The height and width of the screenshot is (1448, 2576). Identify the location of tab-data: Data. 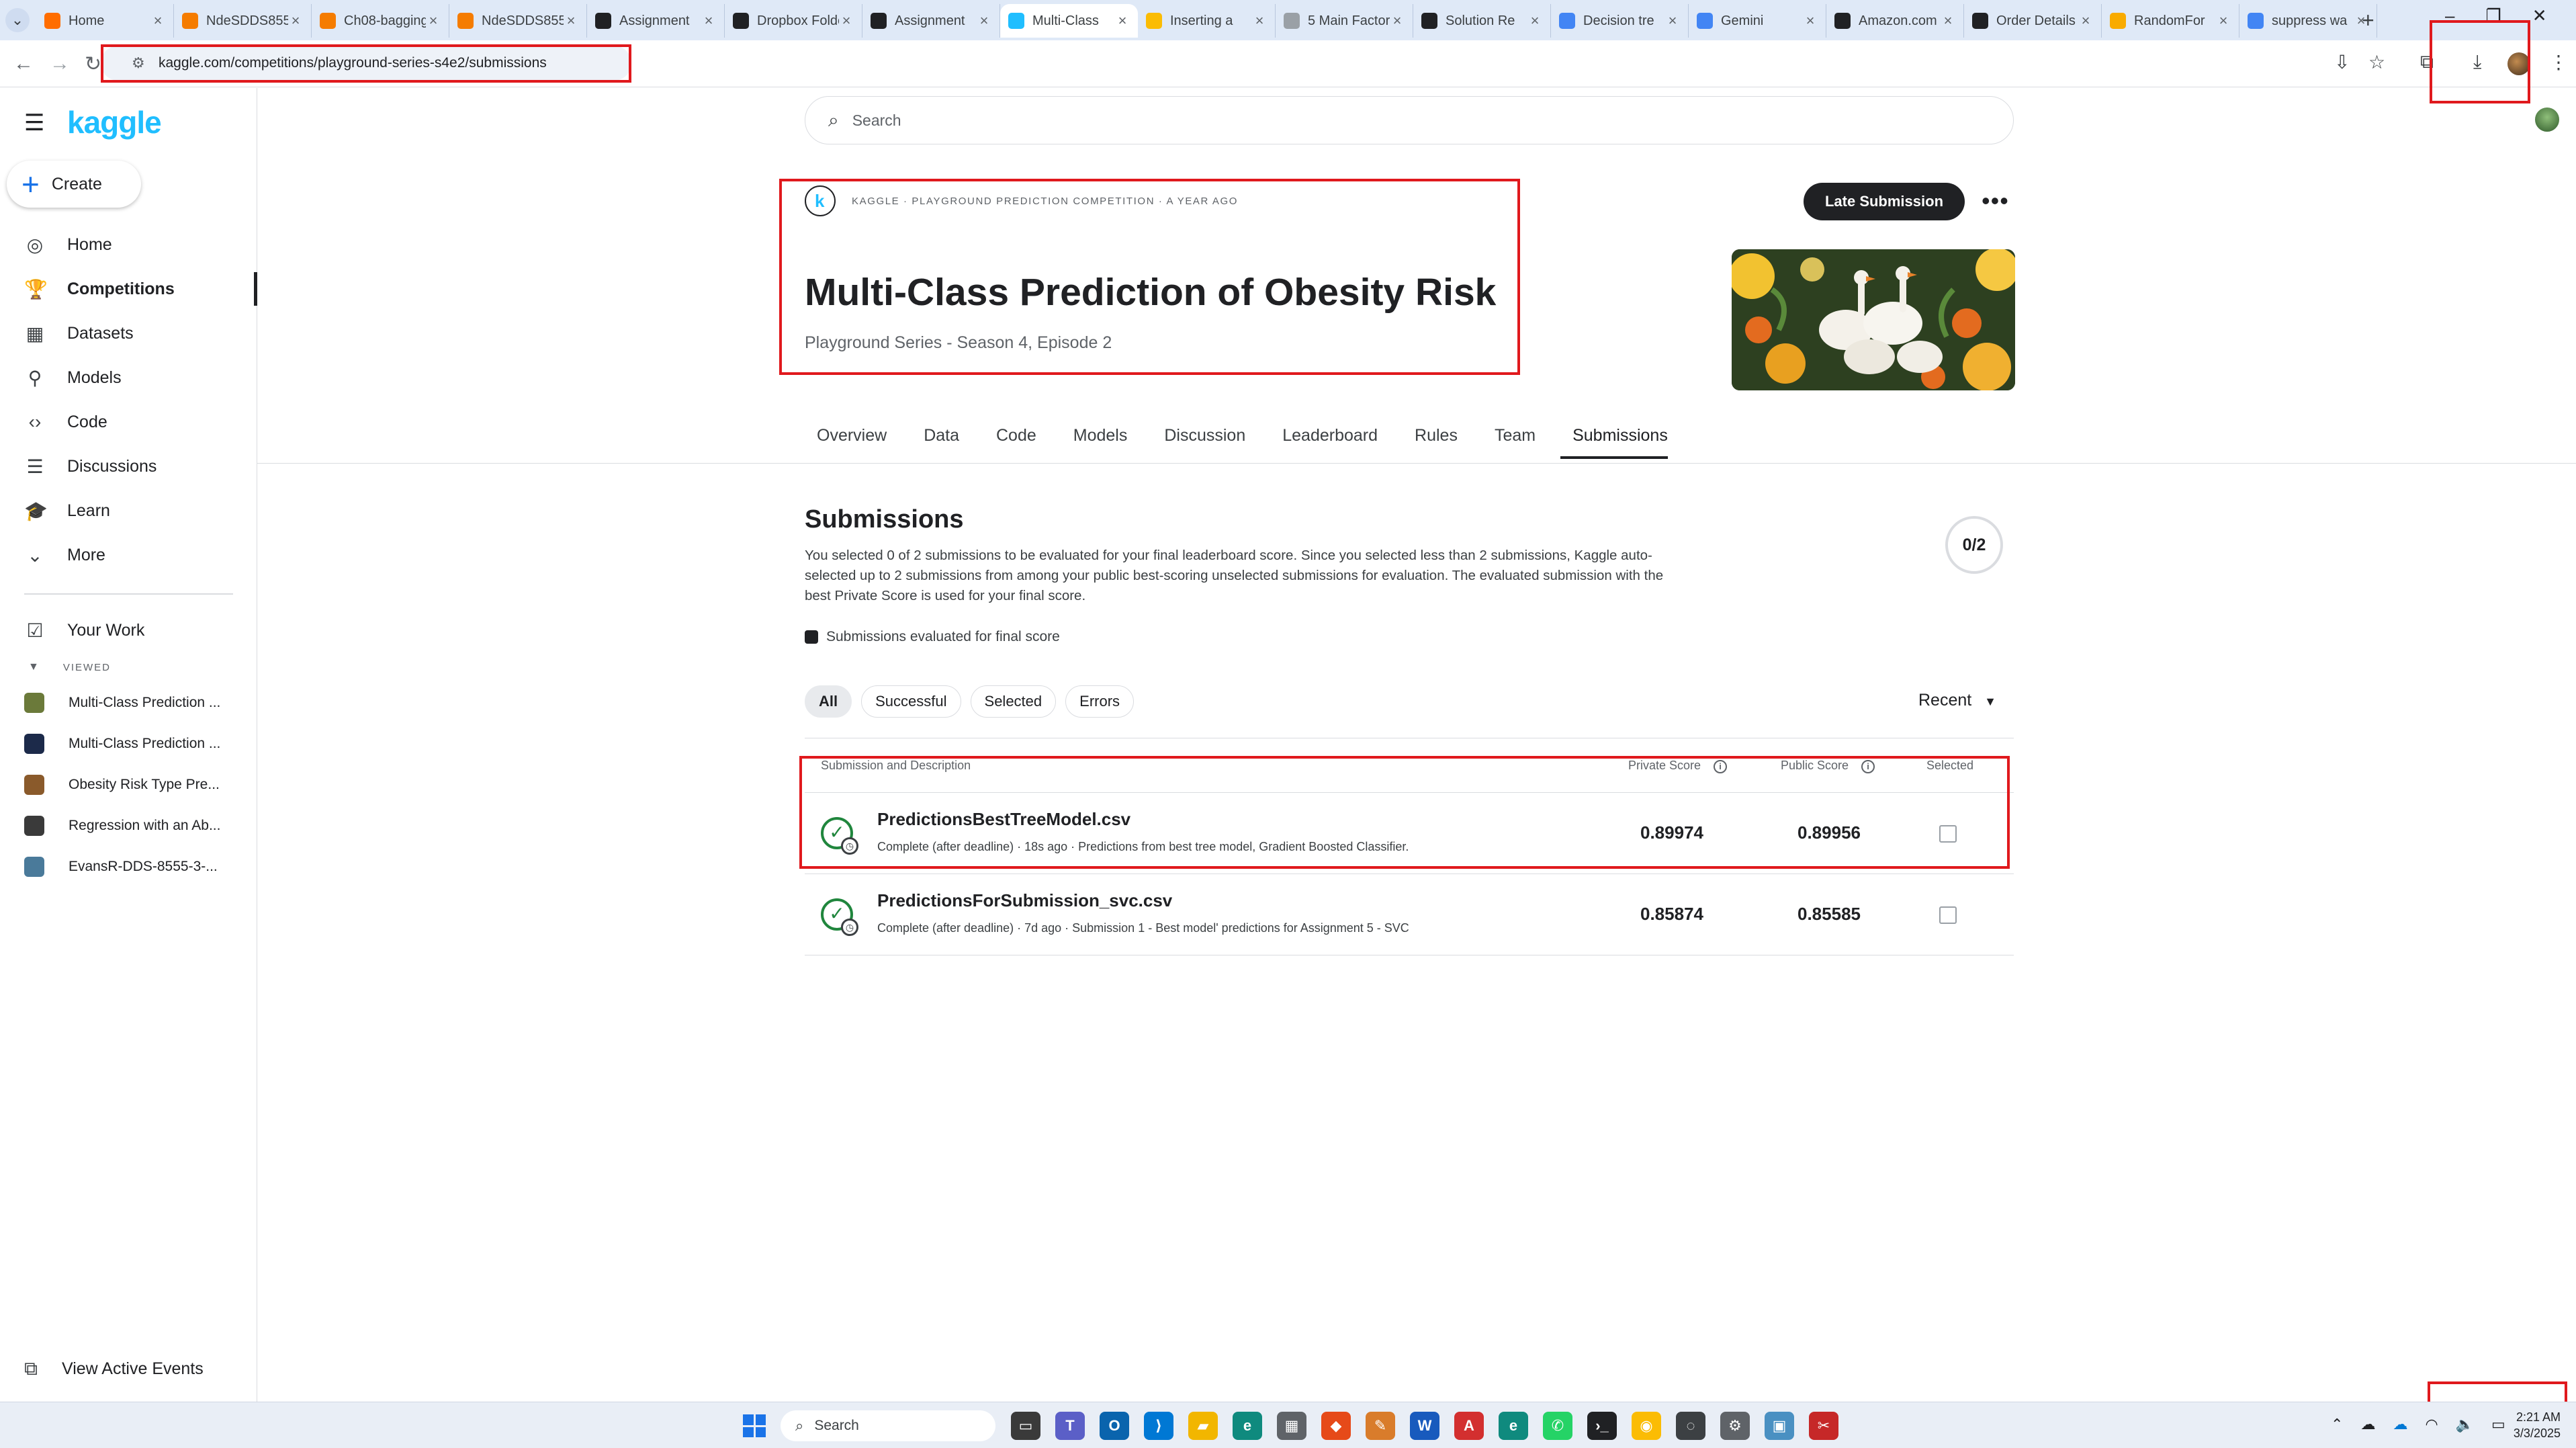
(936, 440).